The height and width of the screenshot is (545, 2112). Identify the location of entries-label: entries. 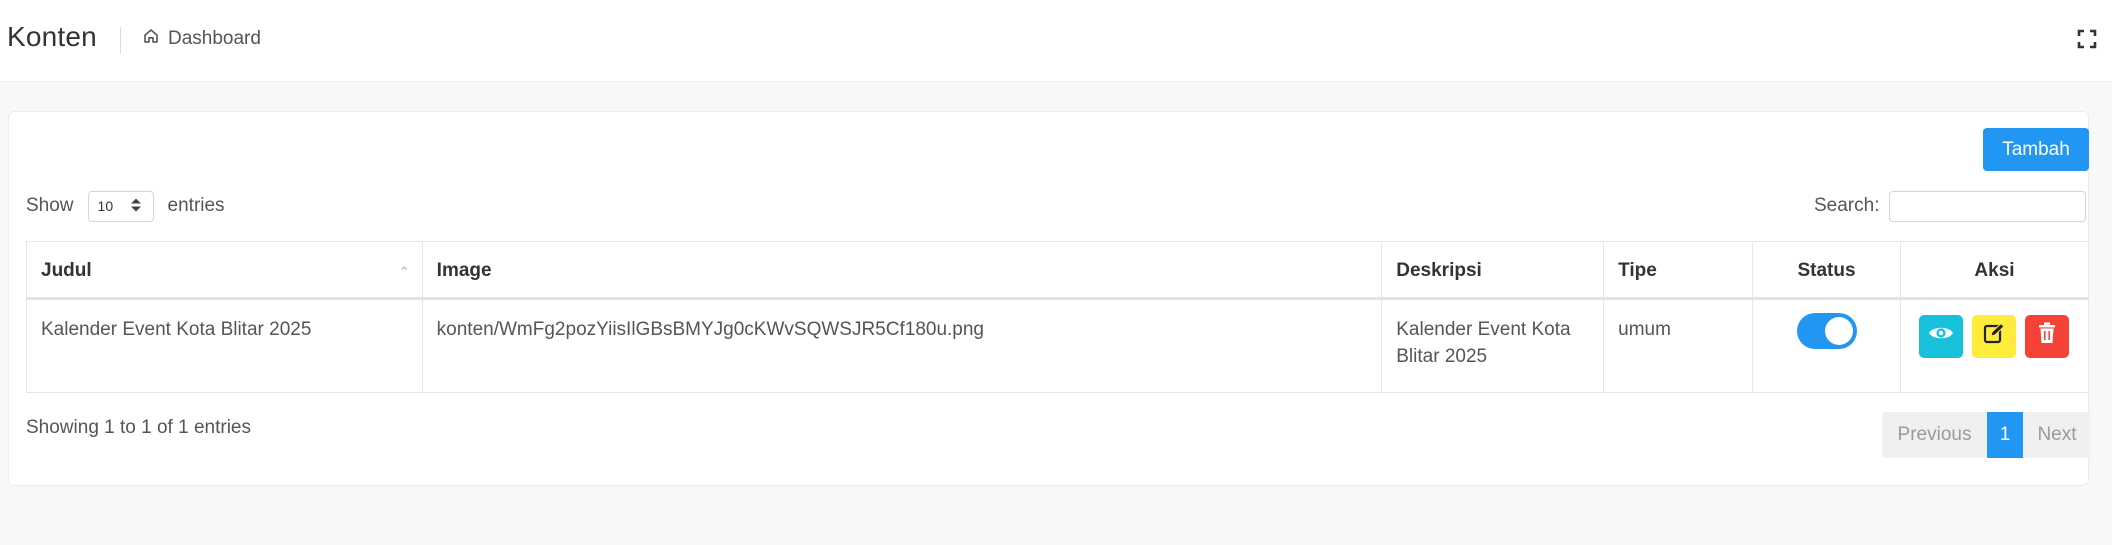
(196, 205).